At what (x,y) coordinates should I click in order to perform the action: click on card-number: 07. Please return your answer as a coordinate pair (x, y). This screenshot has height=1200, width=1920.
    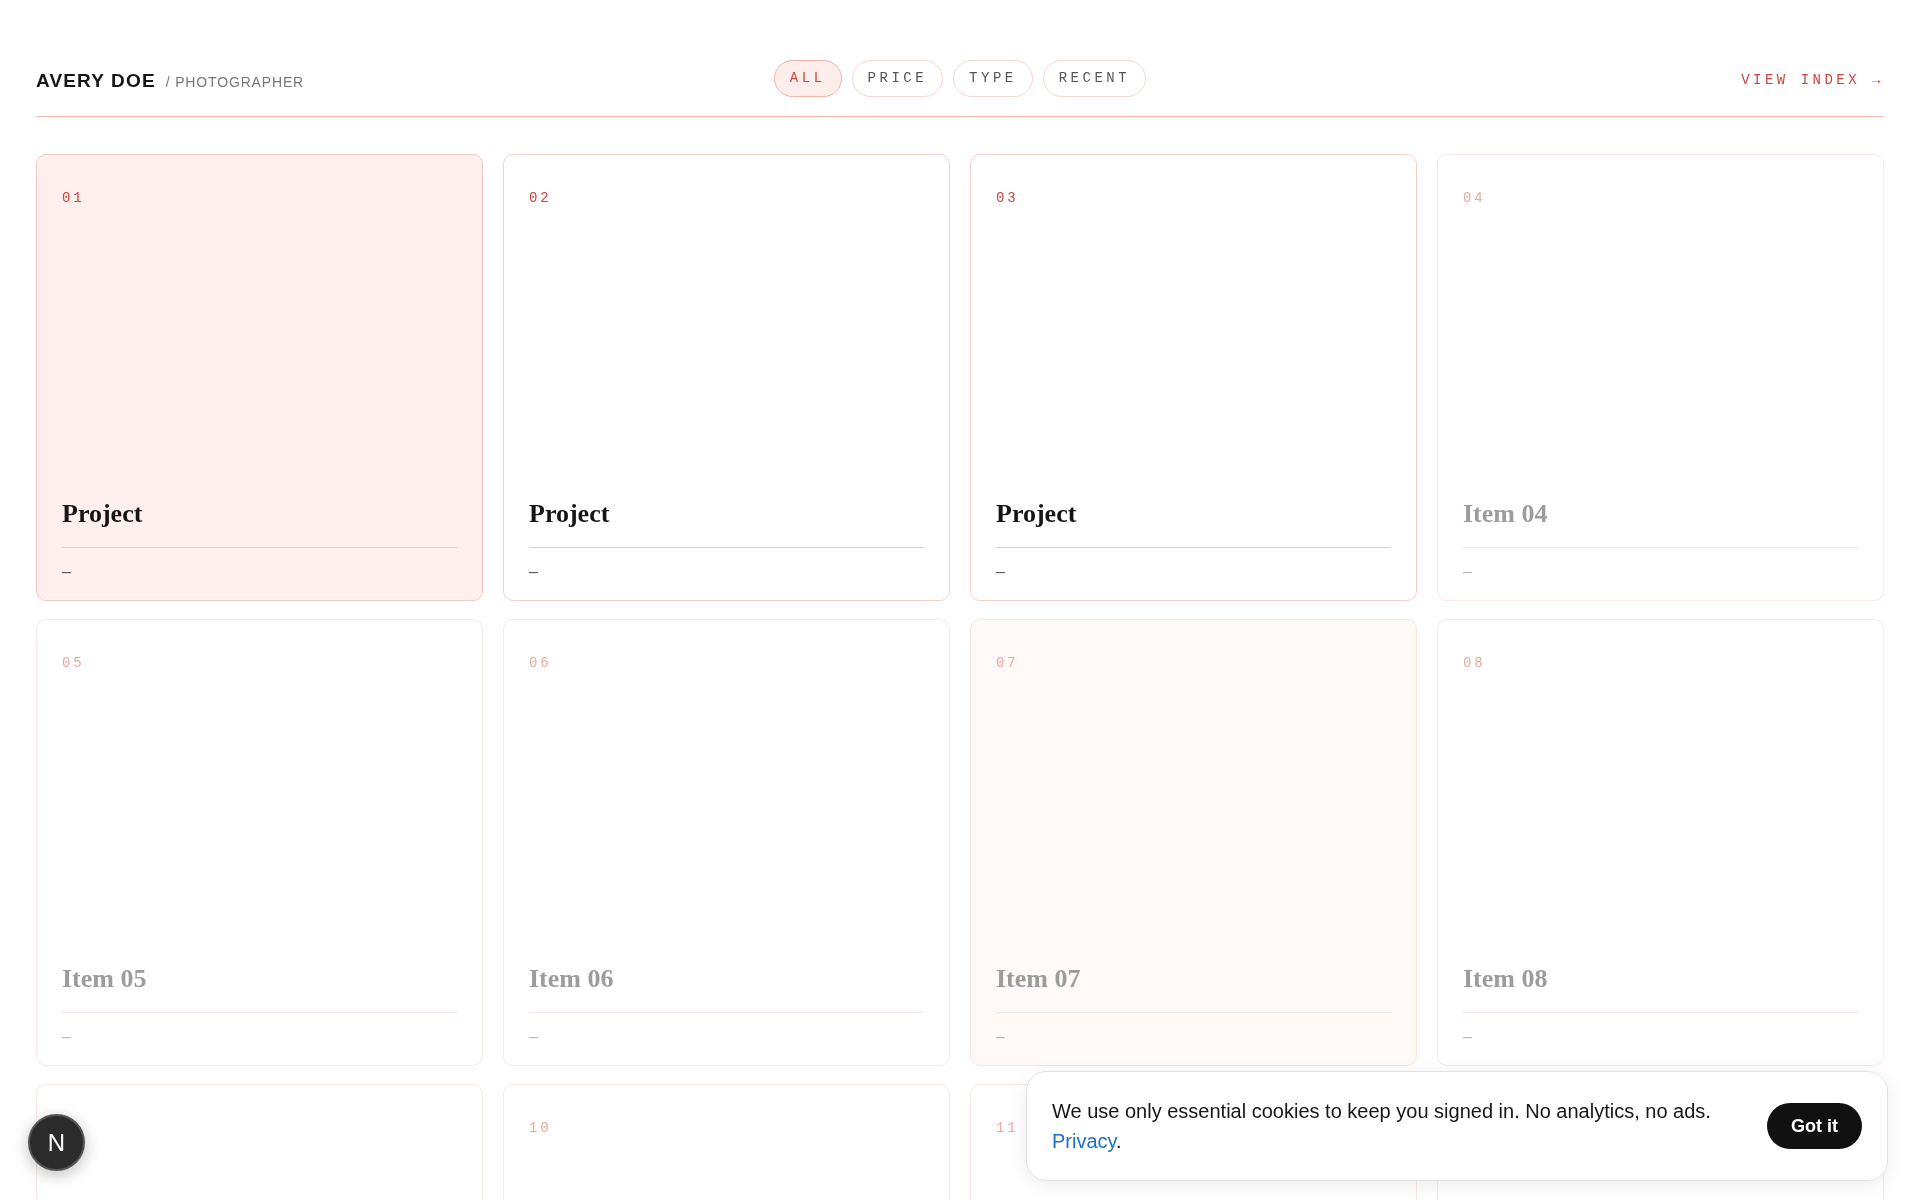
    Looking at the image, I should click on (1007, 663).